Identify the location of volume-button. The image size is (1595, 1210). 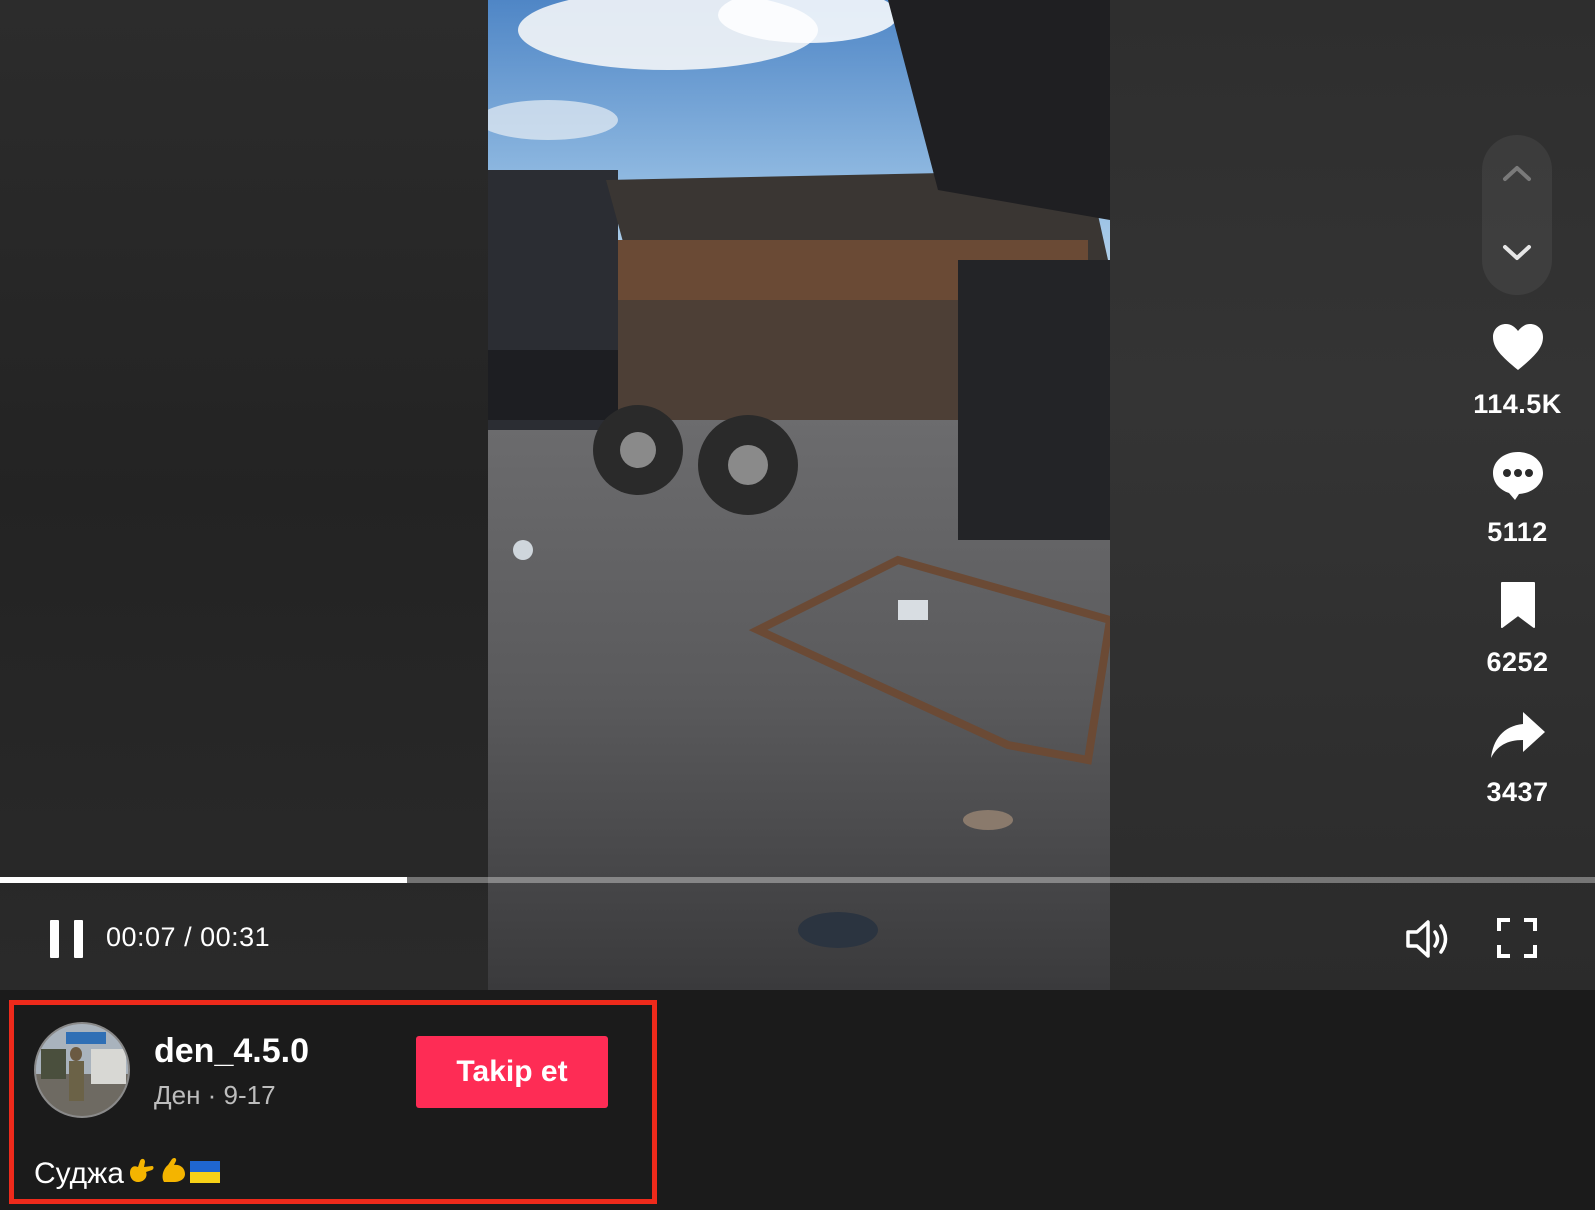
(1429, 939).